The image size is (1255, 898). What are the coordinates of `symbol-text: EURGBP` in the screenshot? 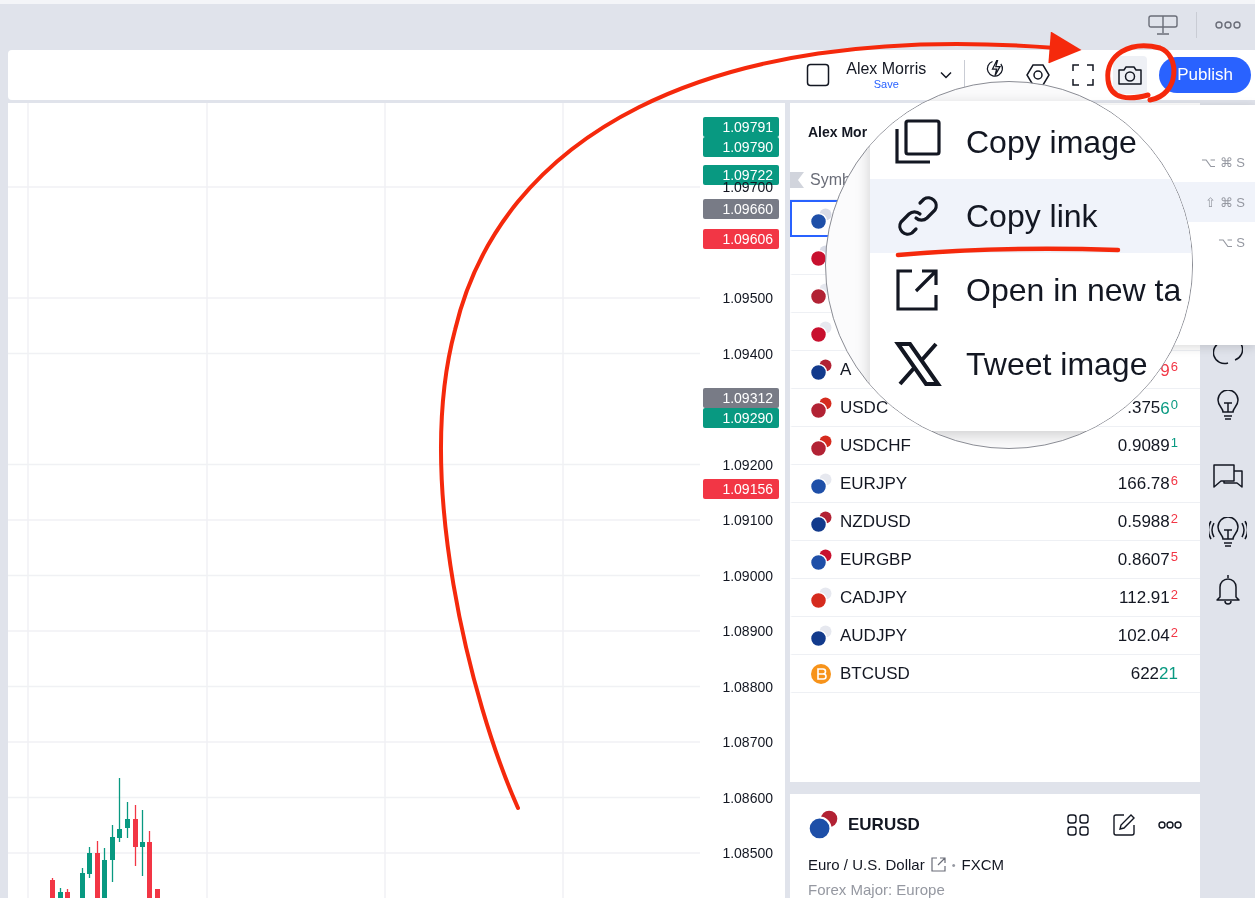 It's located at (876, 560).